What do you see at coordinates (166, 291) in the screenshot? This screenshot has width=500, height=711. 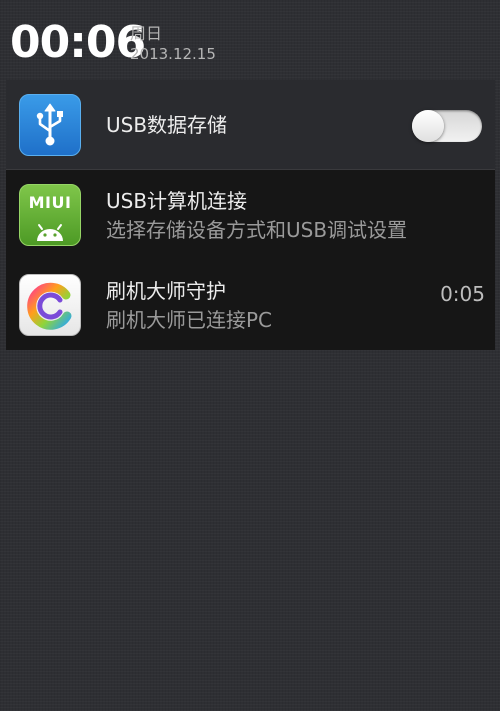 I see `shuaji-title: 刷机大师守护` at bounding box center [166, 291].